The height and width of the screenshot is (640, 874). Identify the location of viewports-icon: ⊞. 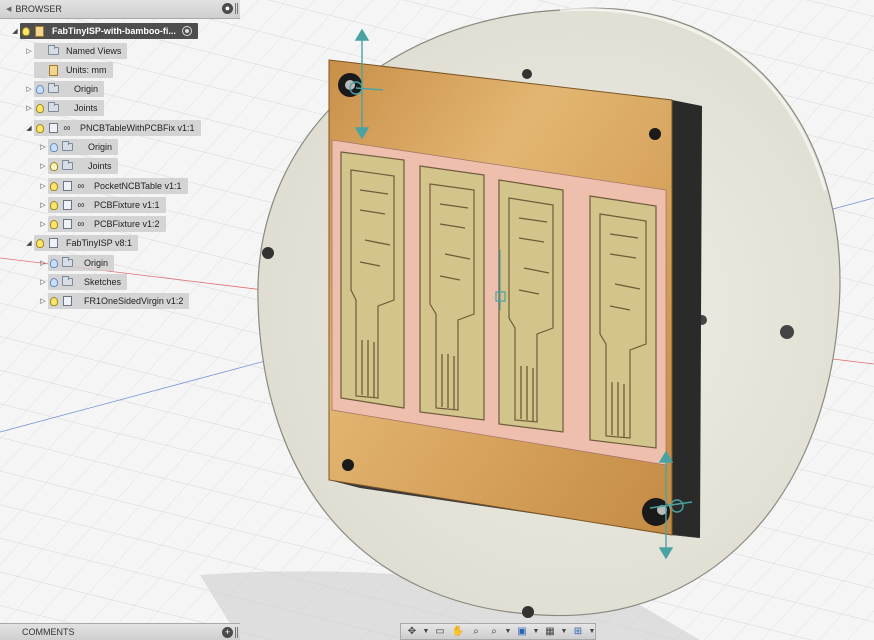
(578, 632).